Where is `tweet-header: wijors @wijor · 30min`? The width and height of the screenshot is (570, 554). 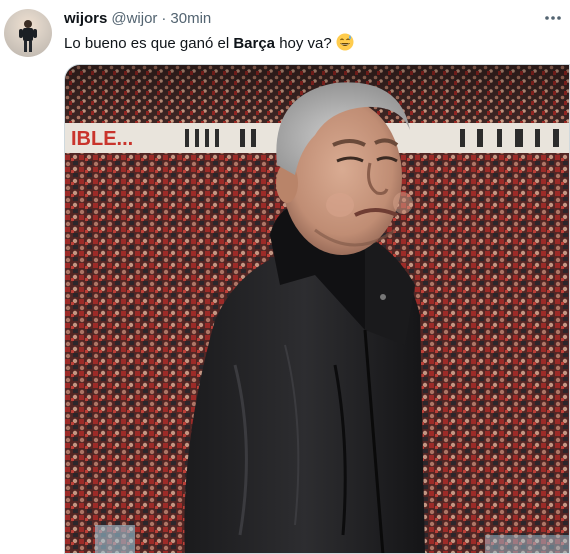
tweet-header: wijors @wijor · 30min is located at coordinates (137, 19).